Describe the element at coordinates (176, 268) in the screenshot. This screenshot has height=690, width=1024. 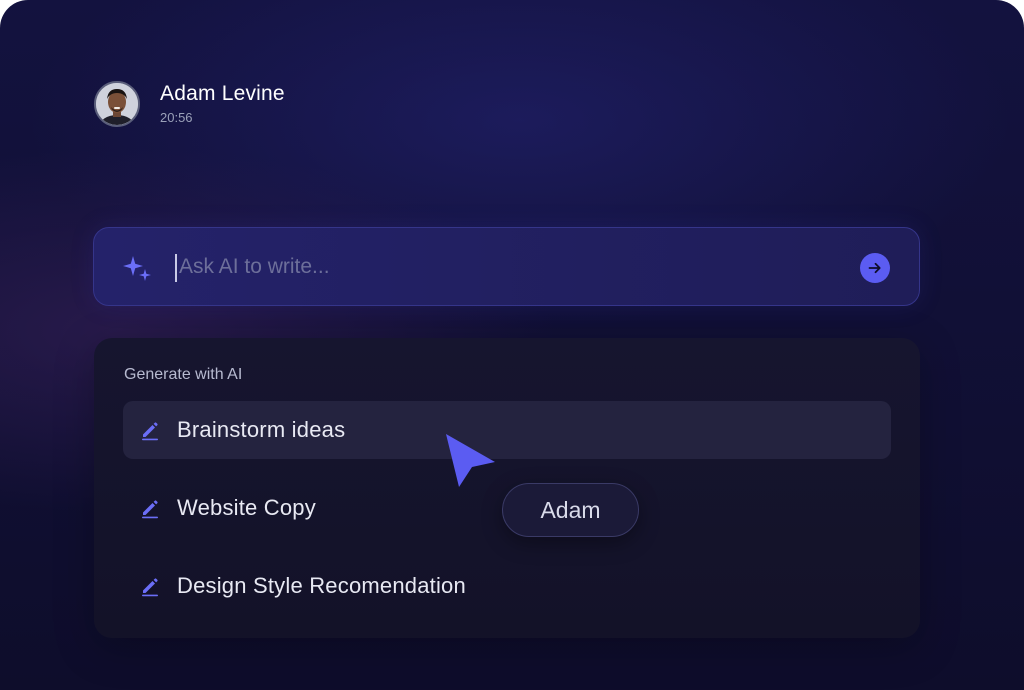
I see `text-caret` at that location.